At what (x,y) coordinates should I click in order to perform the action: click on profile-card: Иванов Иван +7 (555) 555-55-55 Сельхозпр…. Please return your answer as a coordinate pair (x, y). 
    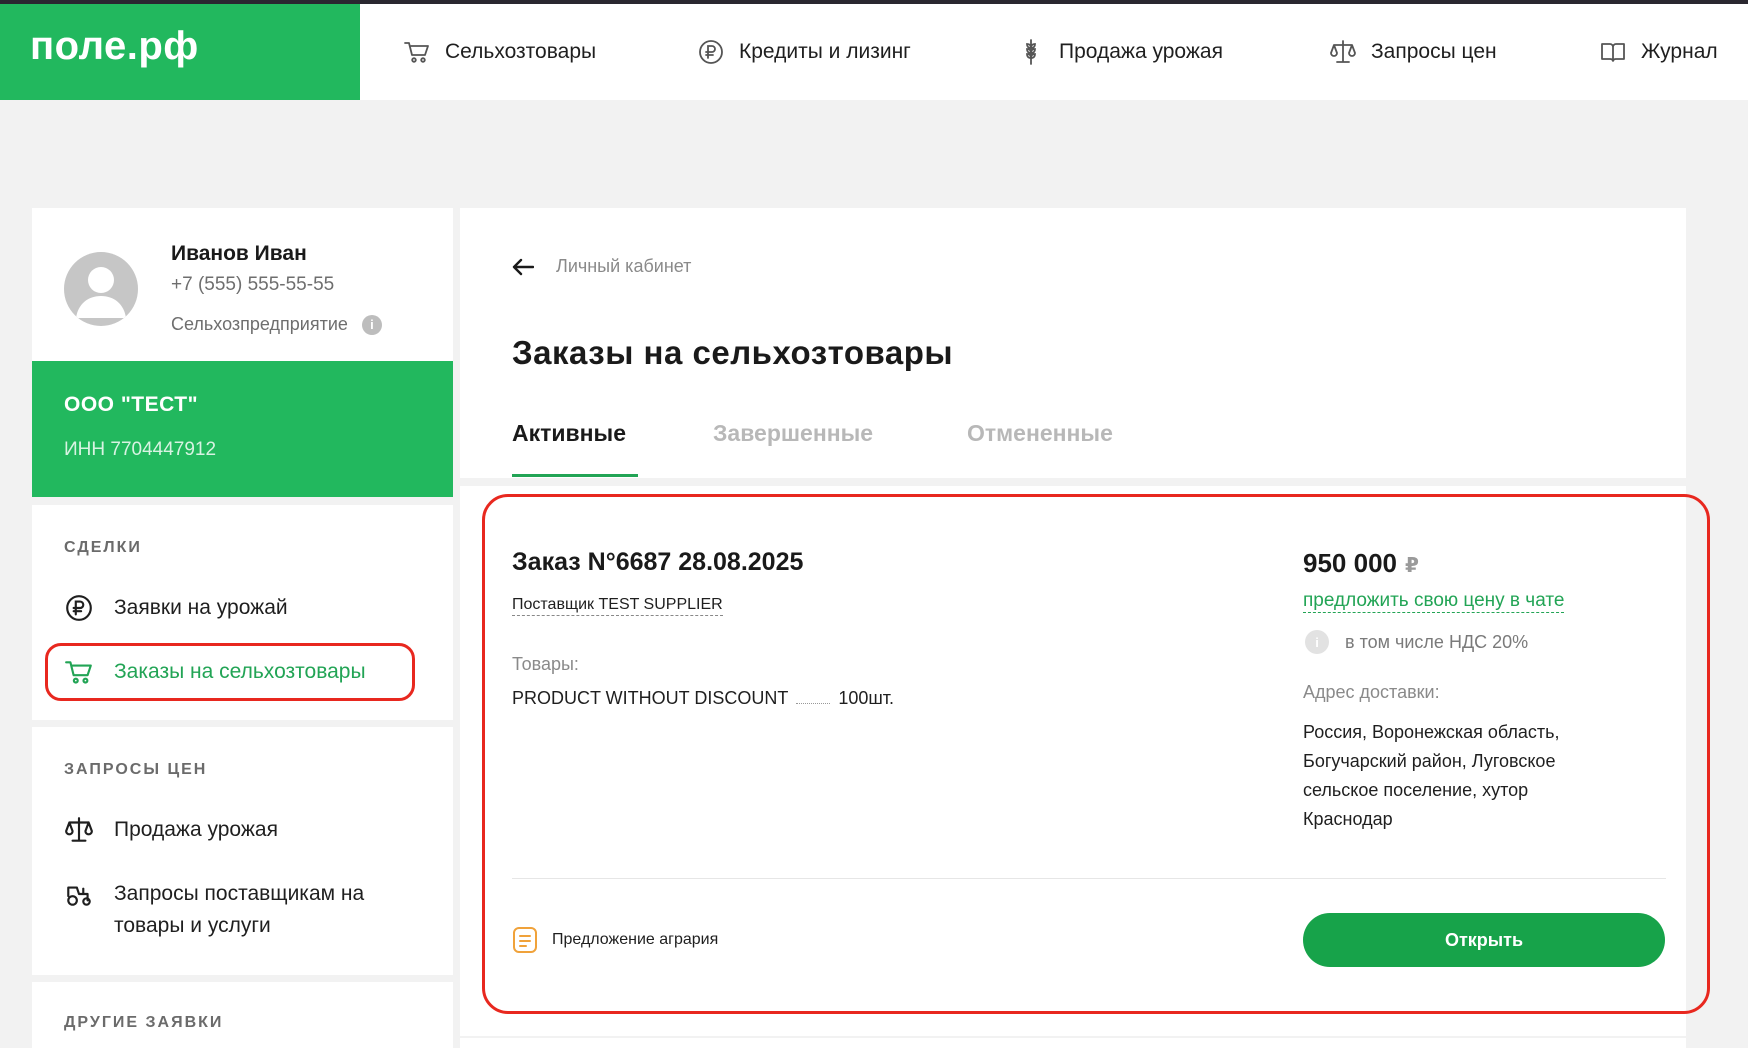
    Looking at the image, I should click on (242, 284).